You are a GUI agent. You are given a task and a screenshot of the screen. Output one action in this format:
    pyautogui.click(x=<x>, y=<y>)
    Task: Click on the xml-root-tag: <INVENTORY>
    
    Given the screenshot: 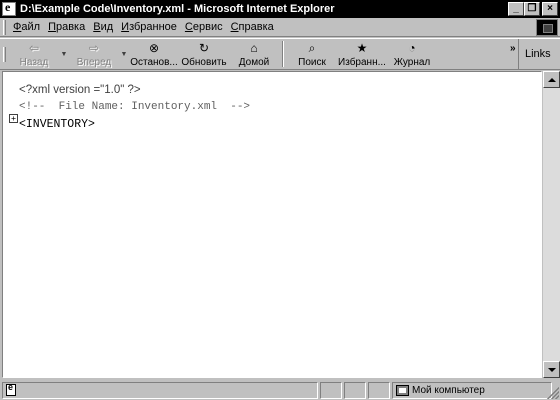 What is the action you would take?
    pyautogui.click(x=134, y=124)
    